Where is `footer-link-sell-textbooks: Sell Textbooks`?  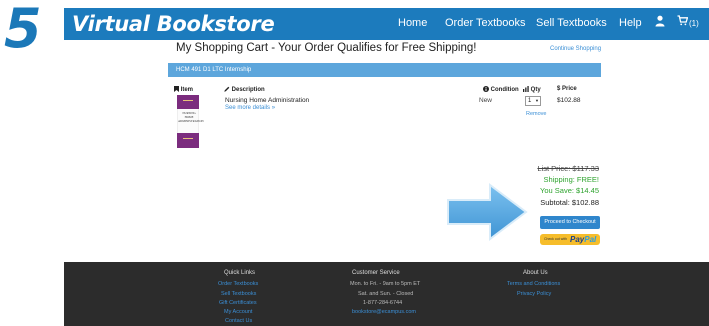 footer-link-sell-textbooks: Sell Textbooks is located at coordinates (238, 294).